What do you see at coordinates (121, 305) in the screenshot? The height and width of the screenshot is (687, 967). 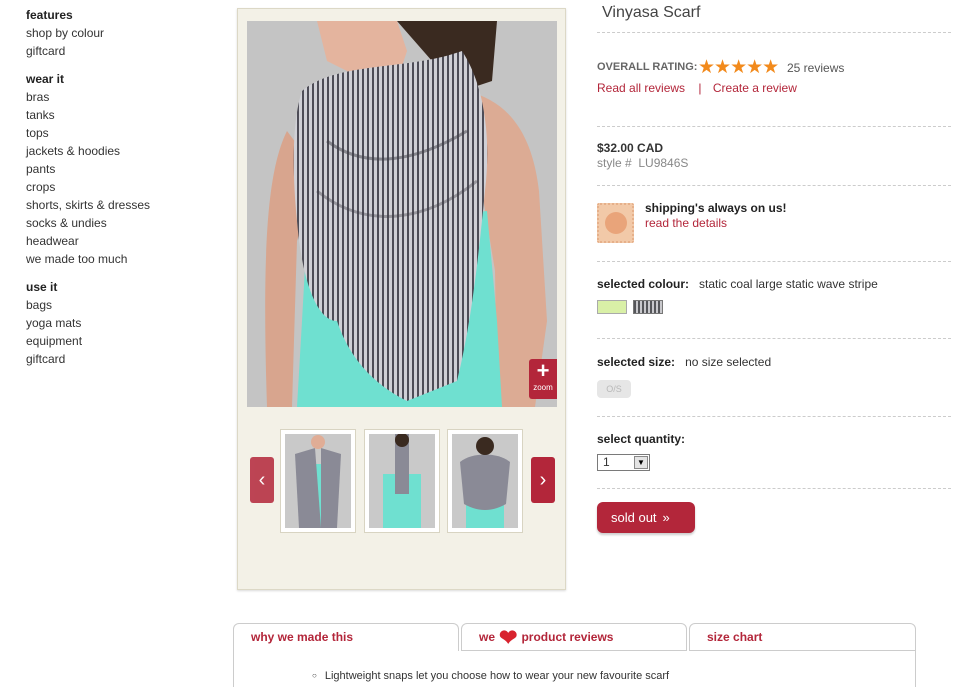 I see `sidebar-item-bags: bags` at bounding box center [121, 305].